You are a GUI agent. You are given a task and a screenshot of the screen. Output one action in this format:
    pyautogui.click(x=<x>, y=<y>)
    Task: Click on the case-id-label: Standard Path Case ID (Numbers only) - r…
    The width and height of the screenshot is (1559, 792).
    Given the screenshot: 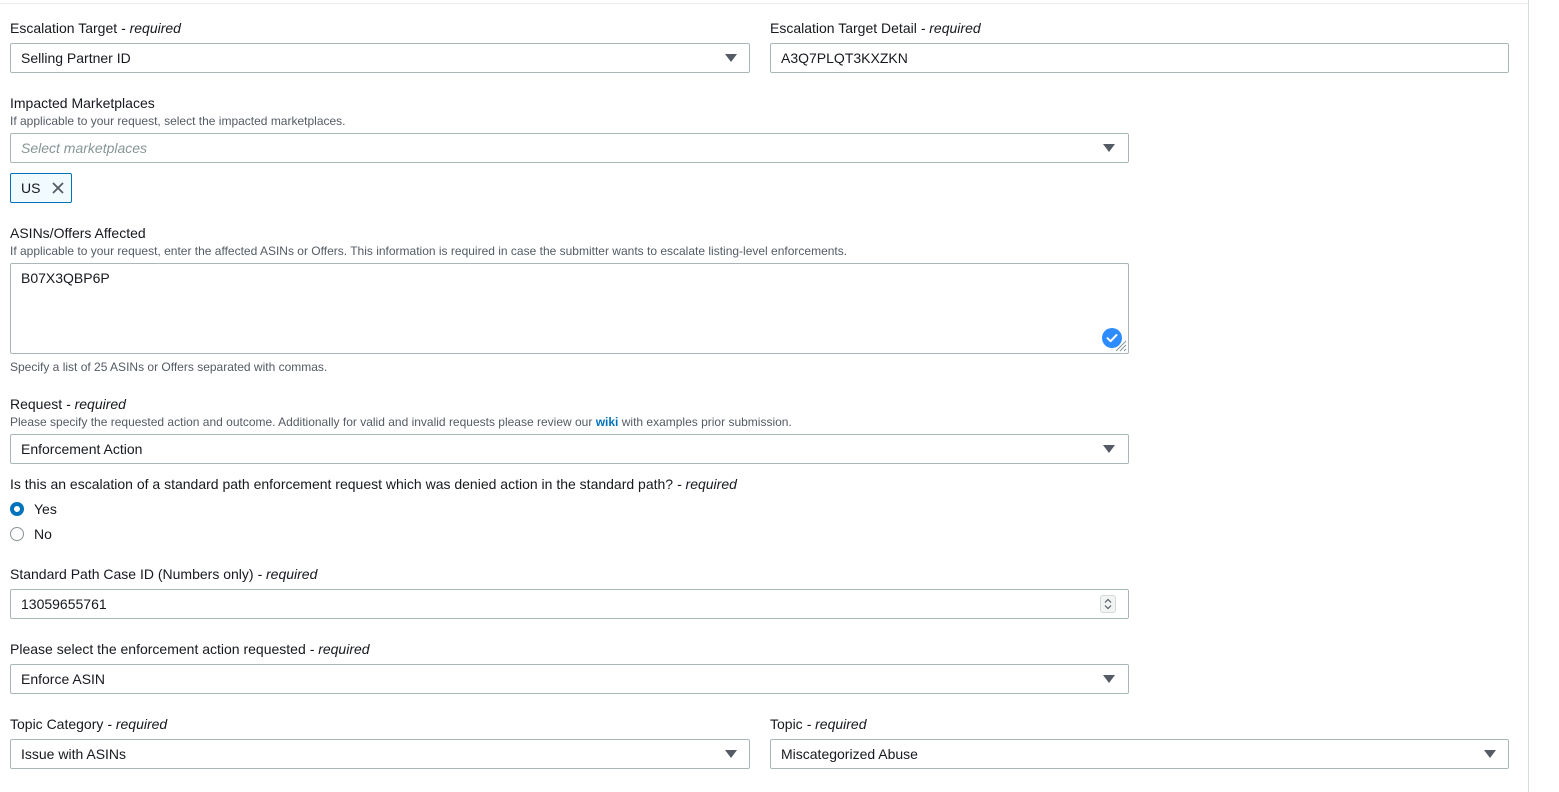 What is the action you would take?
    pyautogui.click(x=163, y=574)
    